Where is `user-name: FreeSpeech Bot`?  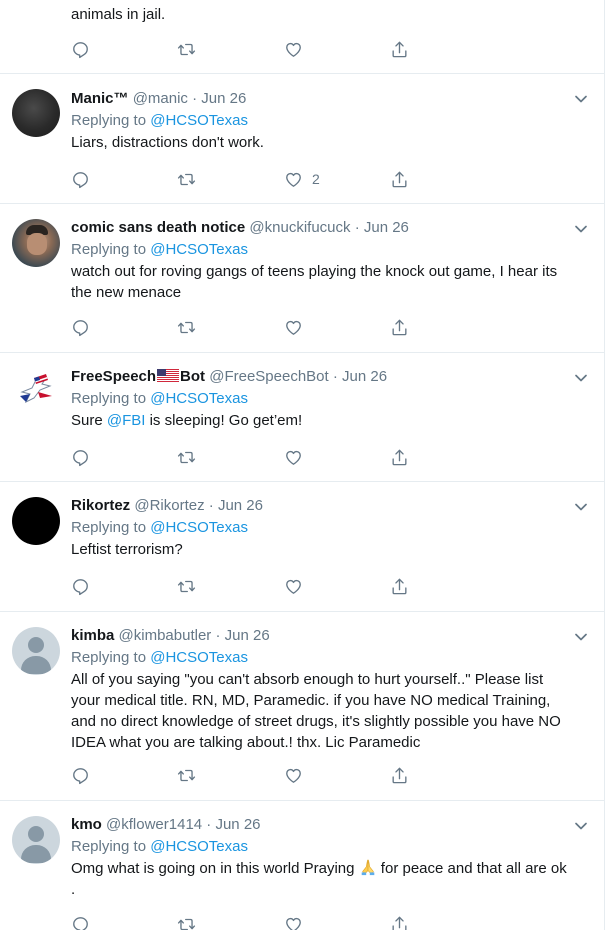 user-name: FreeSpeech Bot is located at coordinates (138, 376).